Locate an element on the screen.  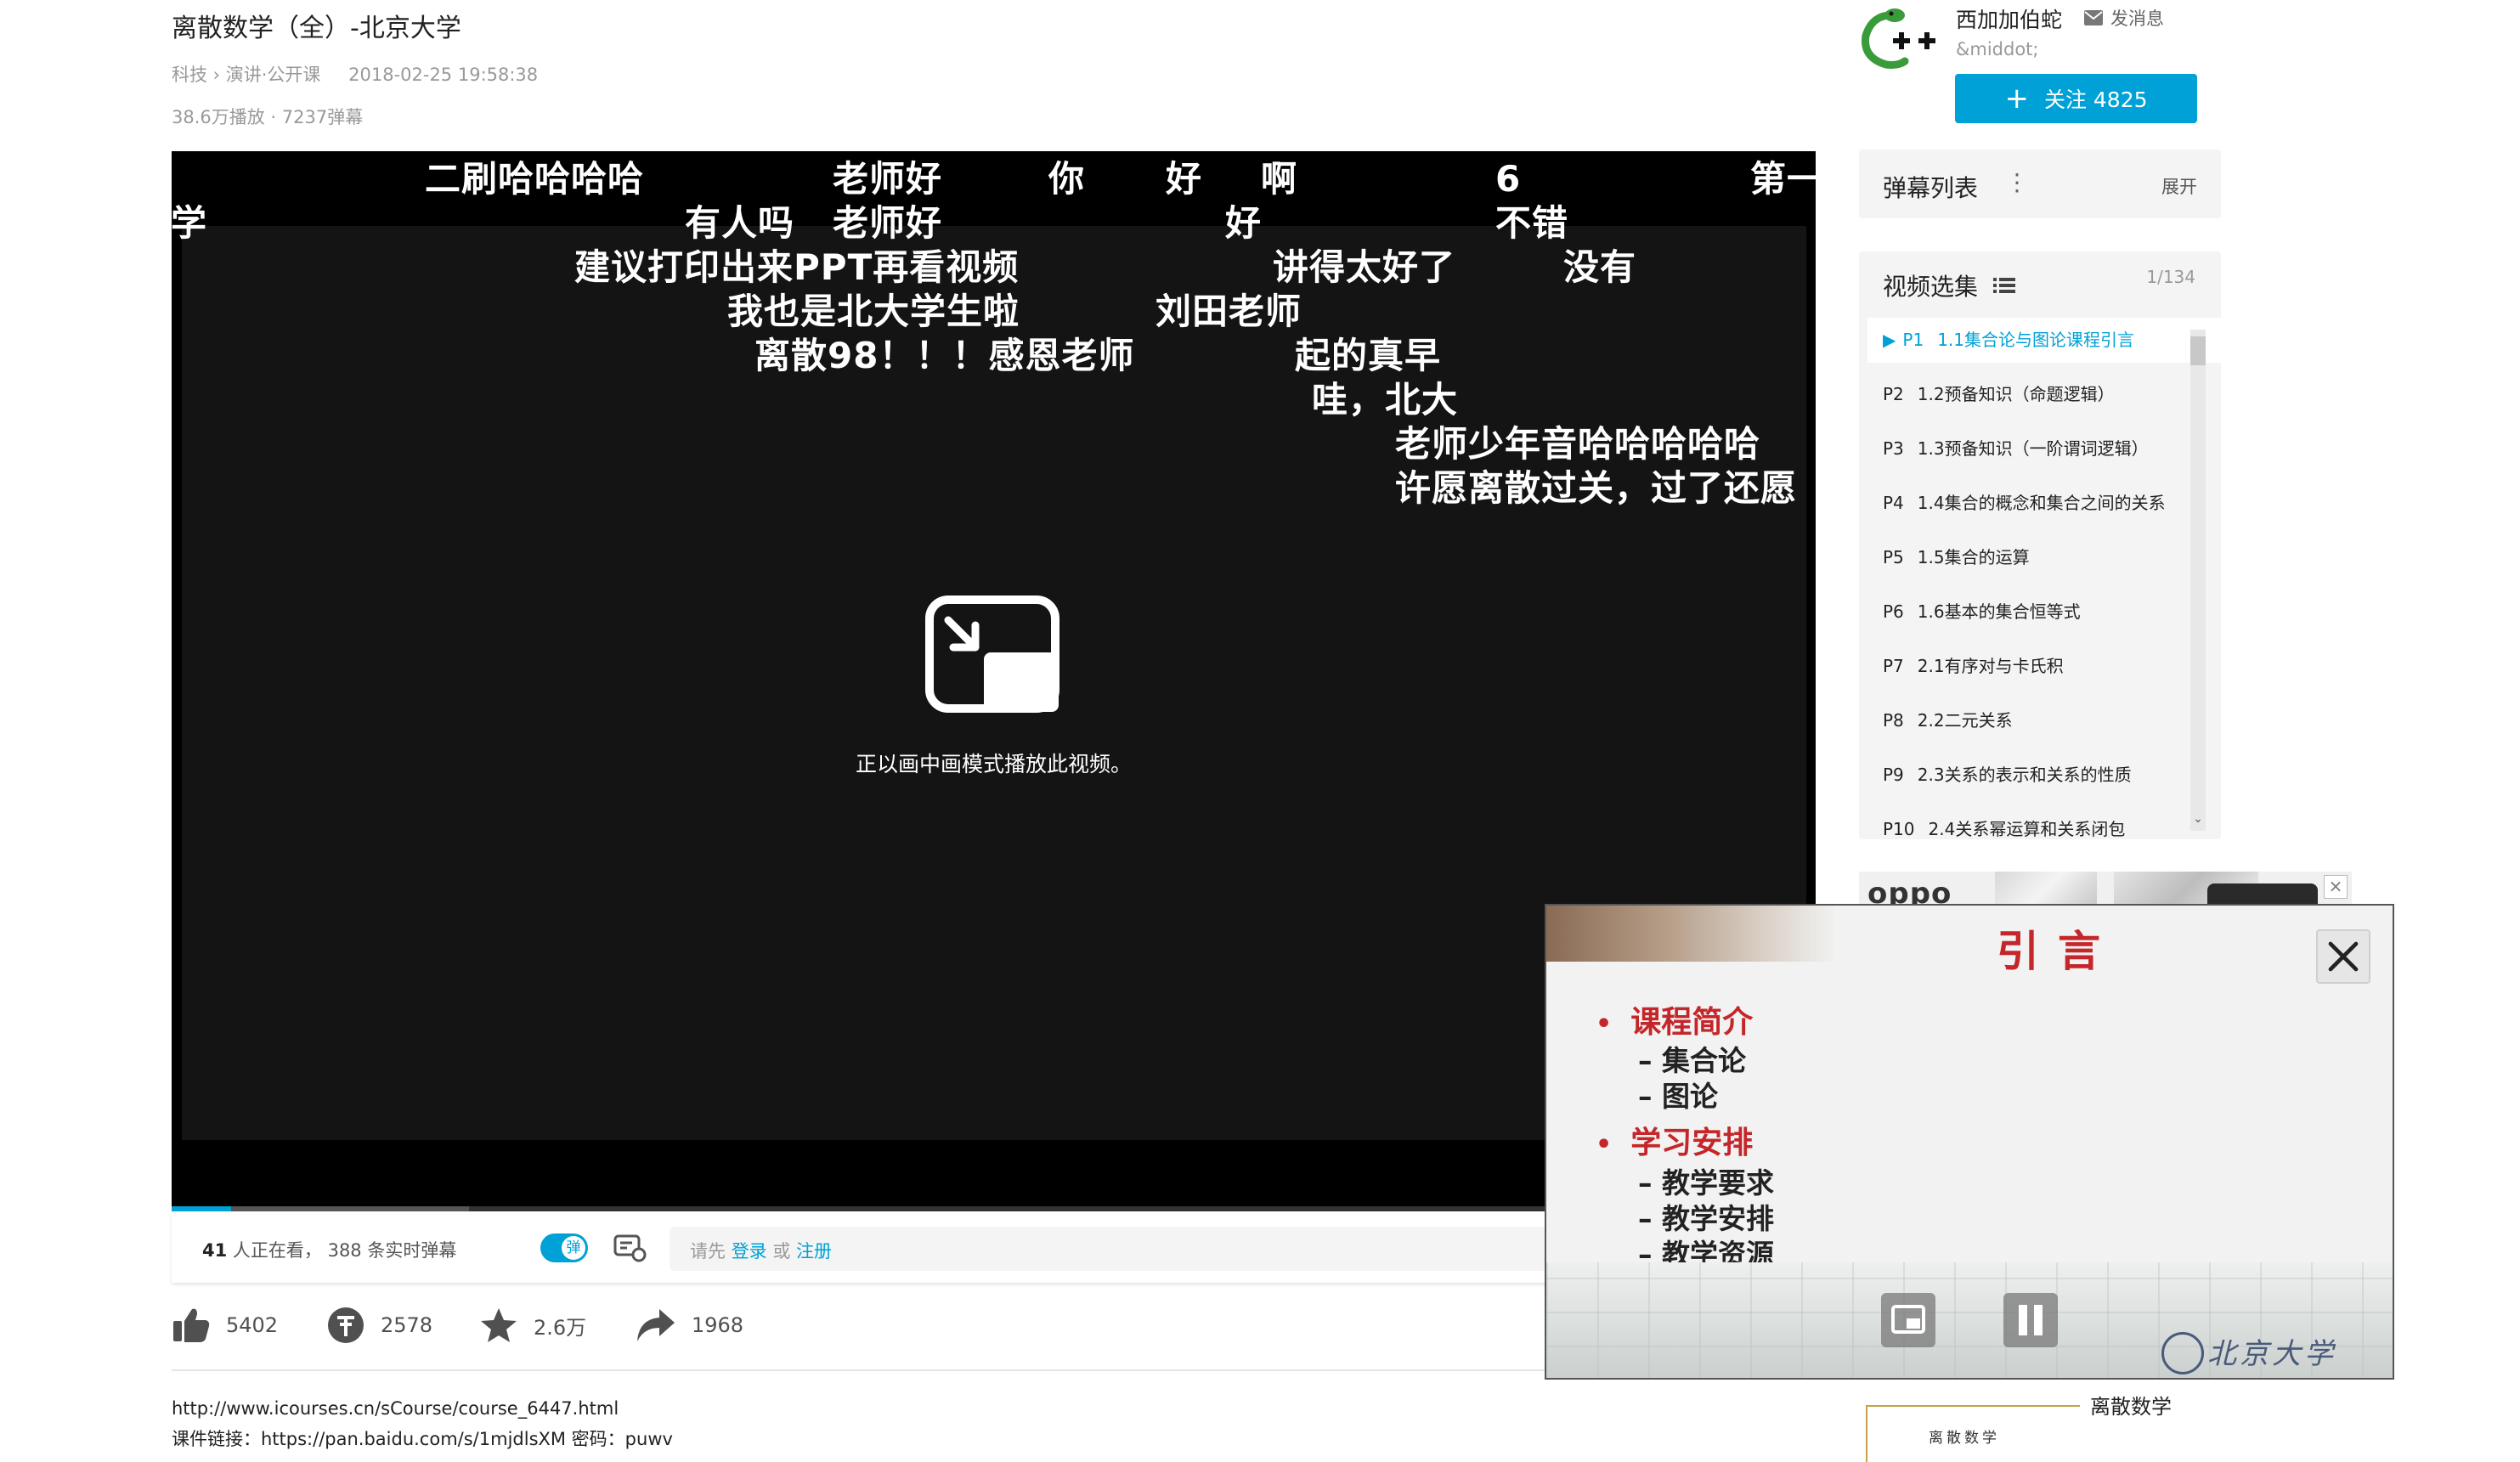
coin-button: 2578 is located at coordinates (379, 1325).